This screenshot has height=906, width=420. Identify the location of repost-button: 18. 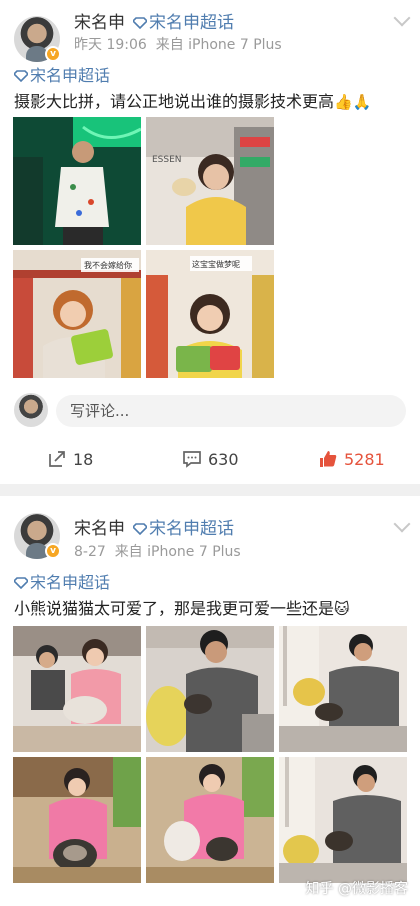
(70, 460).